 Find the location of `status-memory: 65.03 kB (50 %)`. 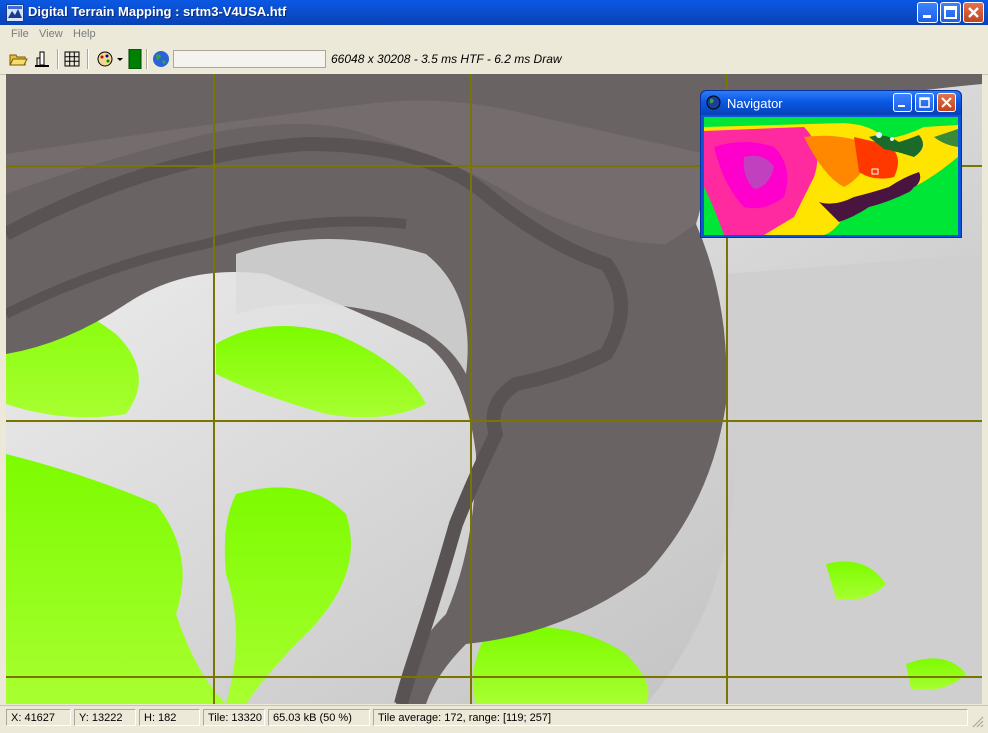

status-memory: 65.03 kB (50 %) is located at coordinates (319, 717).